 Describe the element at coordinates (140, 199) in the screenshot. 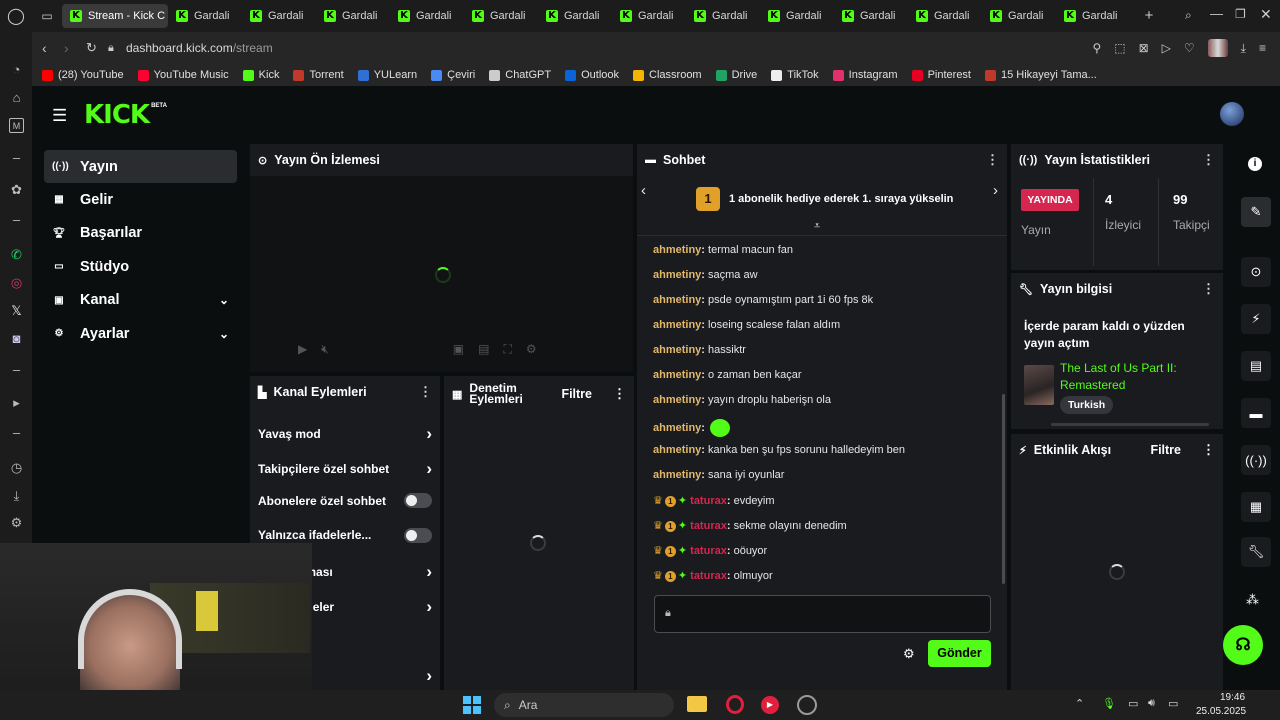

I see `nav-item-2: ▦ Gelir` at that location.